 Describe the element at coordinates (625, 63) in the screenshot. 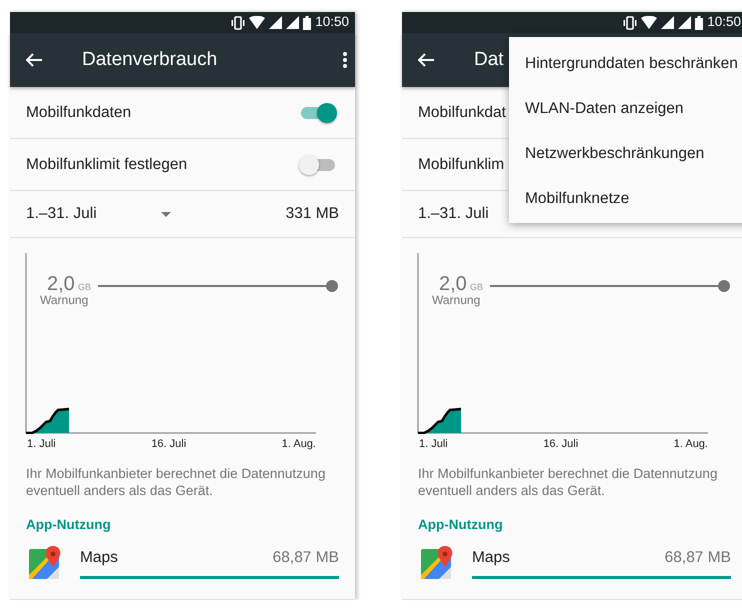

I see `menu-item: Hintergrunddaten beschränken` at that location.